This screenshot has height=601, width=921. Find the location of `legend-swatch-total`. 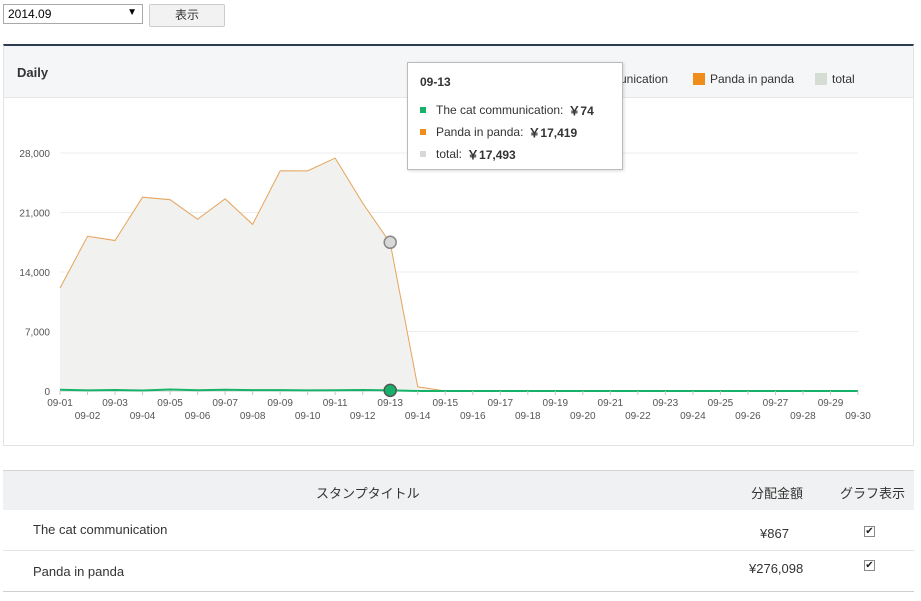

legend-swatch-total is located at coordinates (821, 79).